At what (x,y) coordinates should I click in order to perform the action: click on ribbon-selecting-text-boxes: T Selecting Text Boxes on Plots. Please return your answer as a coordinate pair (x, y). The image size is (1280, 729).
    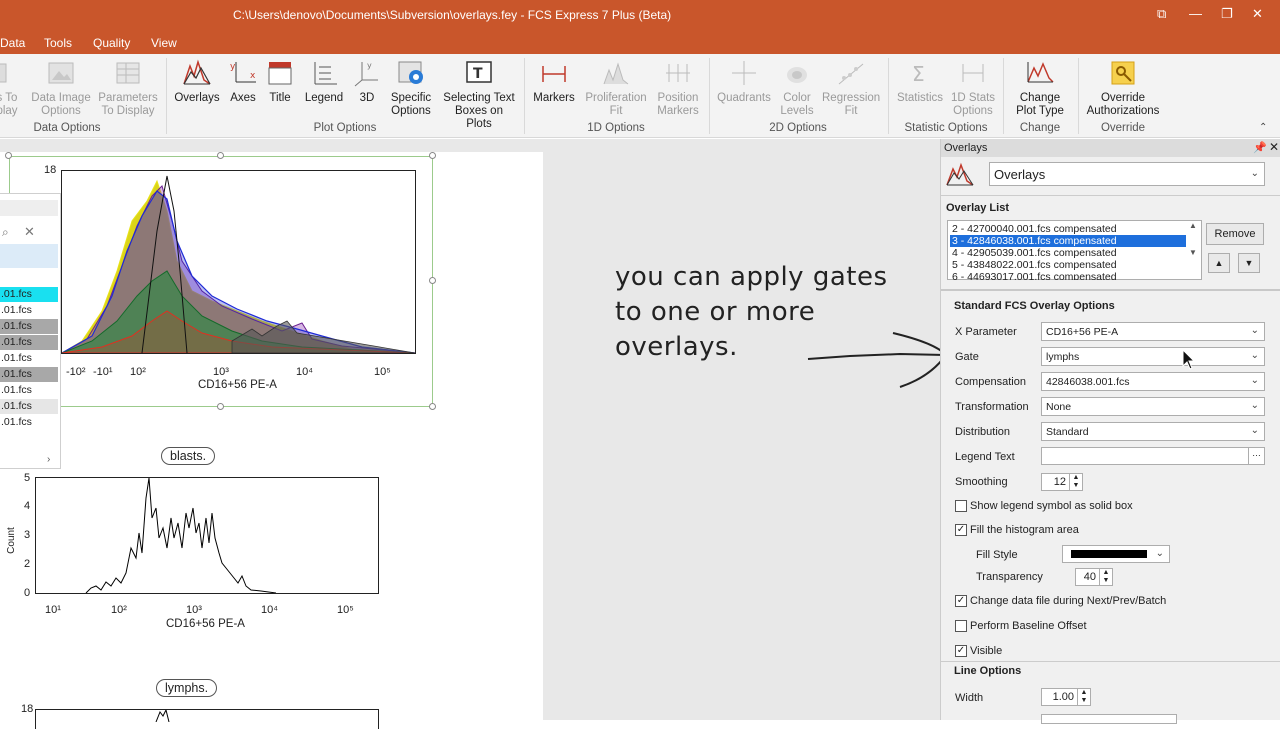
    Looking at the image, I should click on (479, 94).